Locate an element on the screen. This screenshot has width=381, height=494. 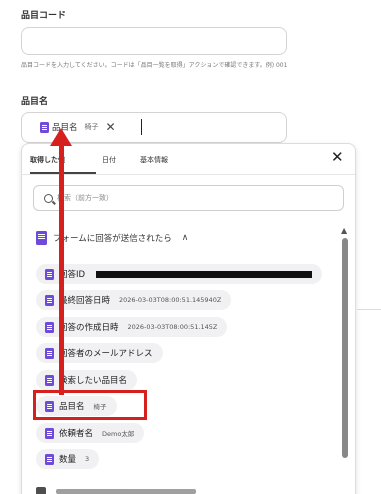
next-group-peek is located at coordinates (116, 490).